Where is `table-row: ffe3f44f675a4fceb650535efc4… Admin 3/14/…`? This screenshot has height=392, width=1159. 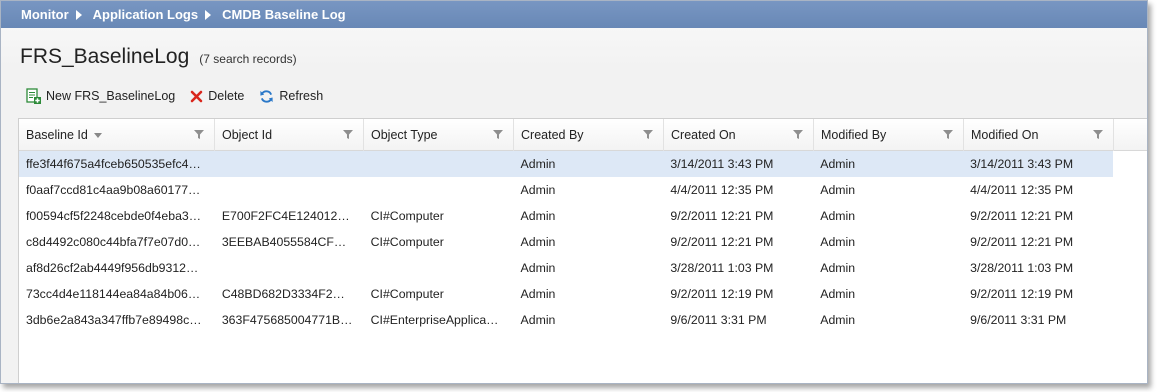 table-row: ffe3f44f675a4fceb650535efc4… Admin 3/14/… is located at coordinates (566, 164).